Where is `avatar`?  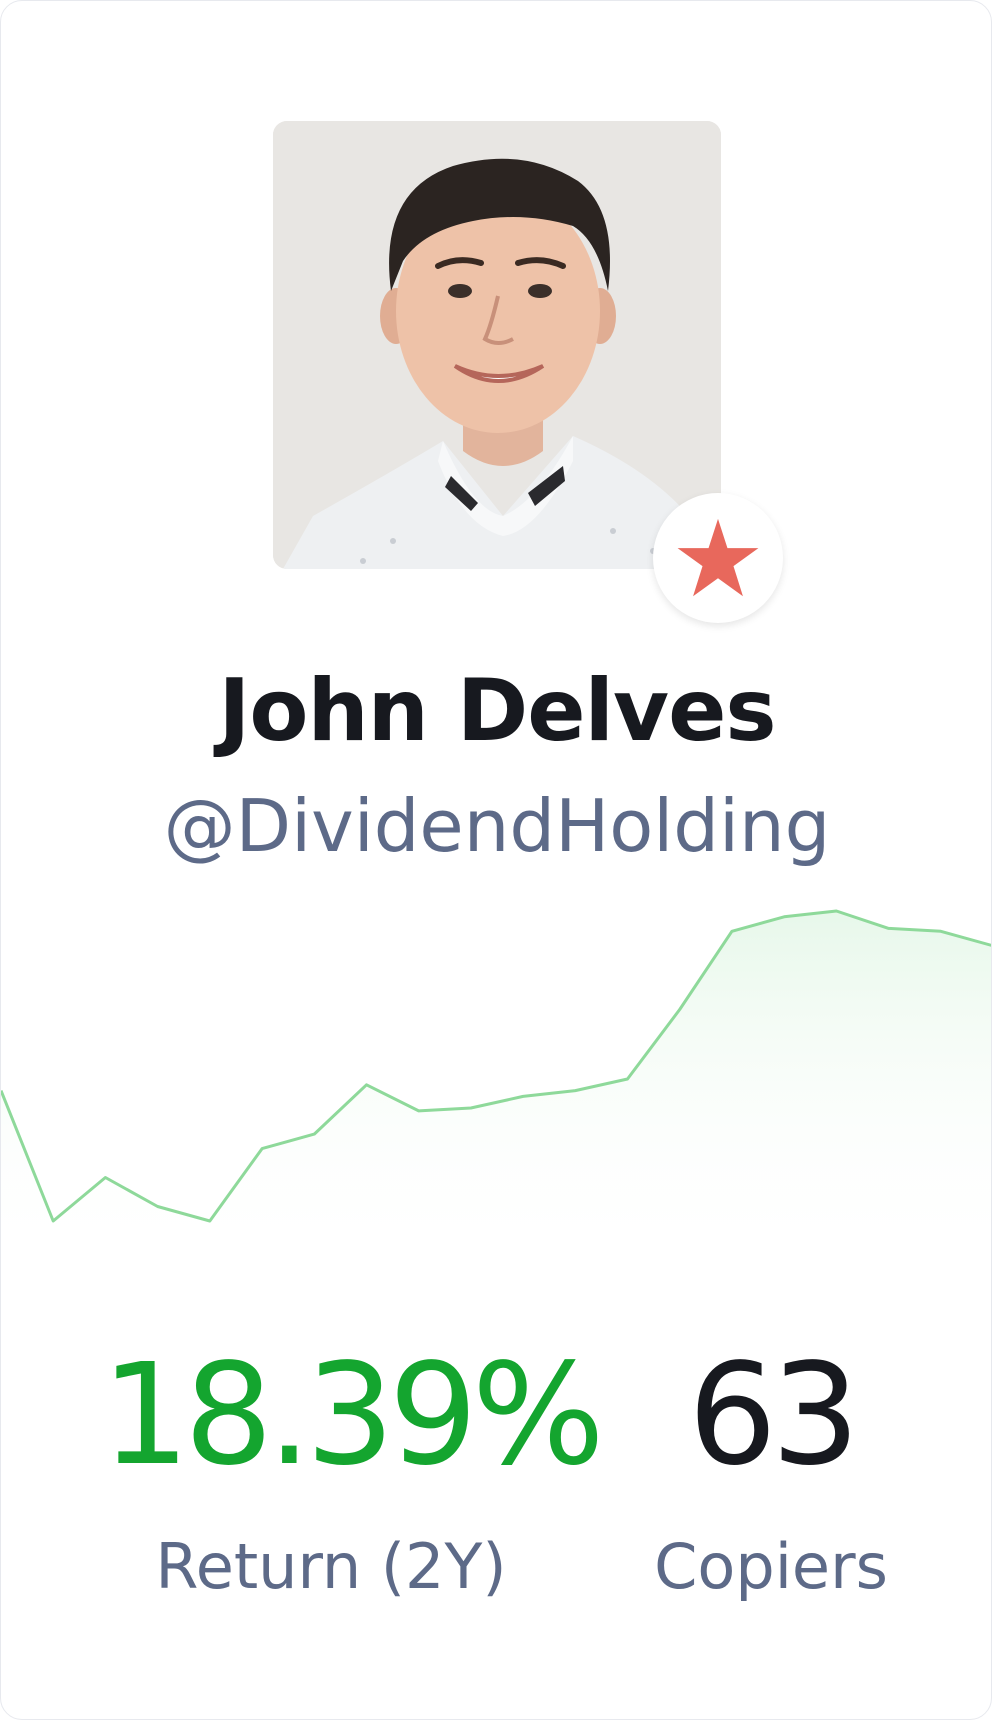
avatar is located at coordinates (497, 345).